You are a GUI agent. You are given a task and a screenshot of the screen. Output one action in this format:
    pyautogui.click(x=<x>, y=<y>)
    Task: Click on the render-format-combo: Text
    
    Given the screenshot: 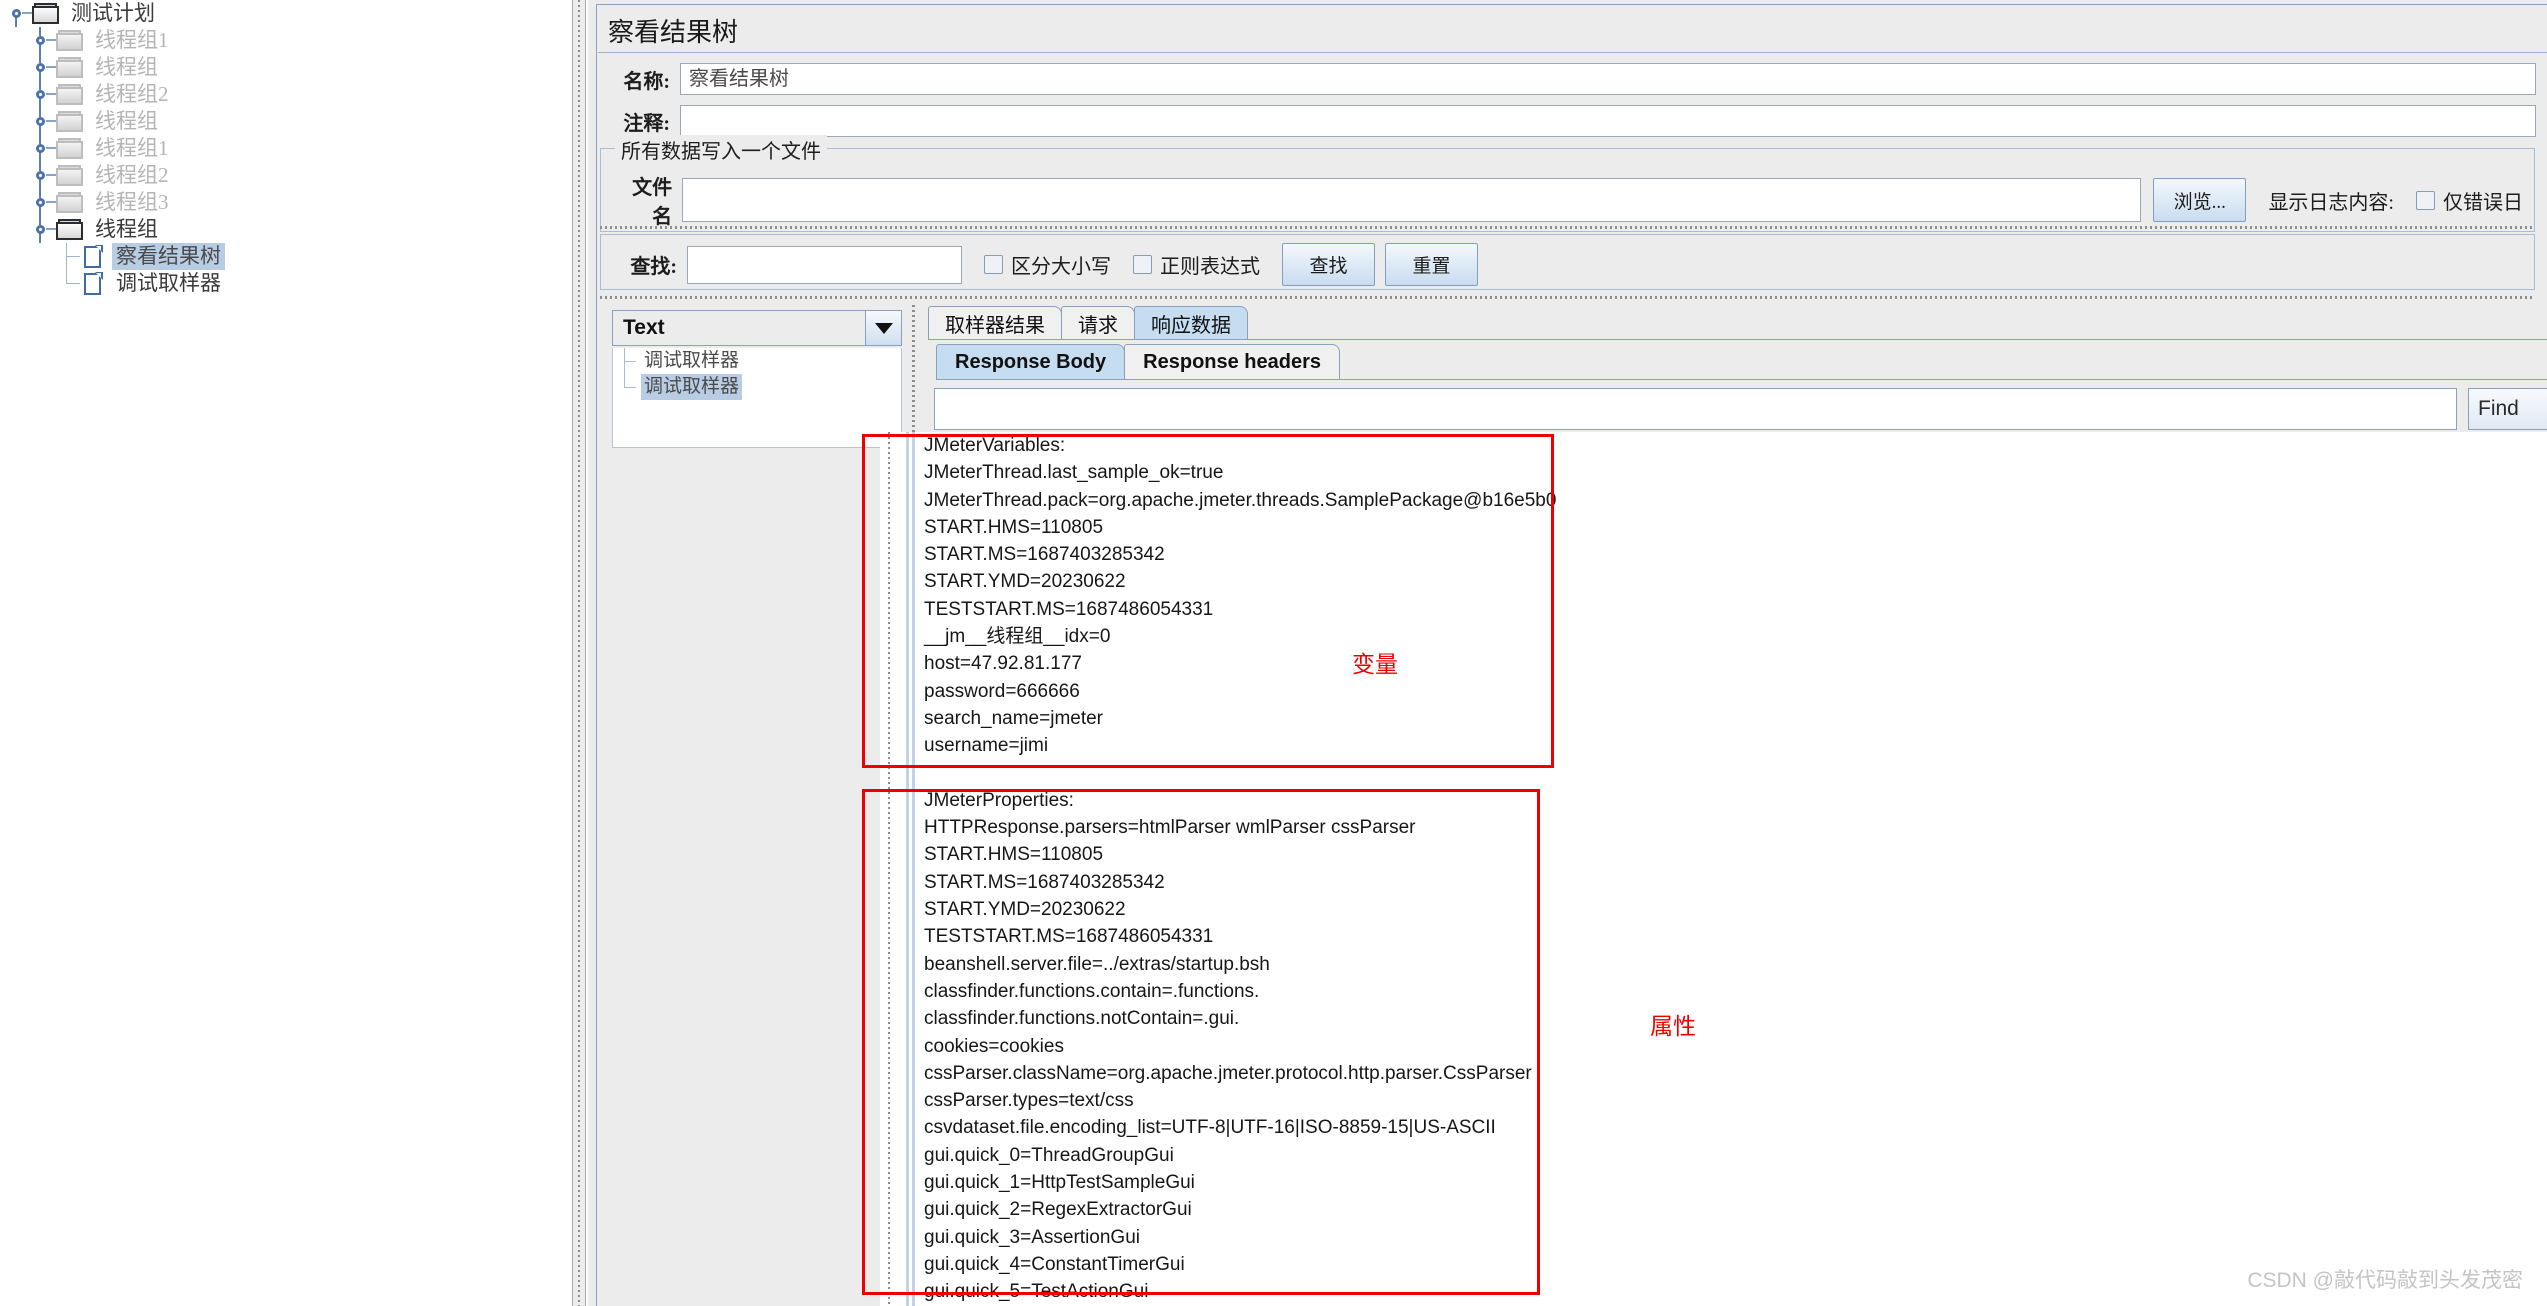 What is the action you would take?
    pyautogui.click(x=757, y=328)
    